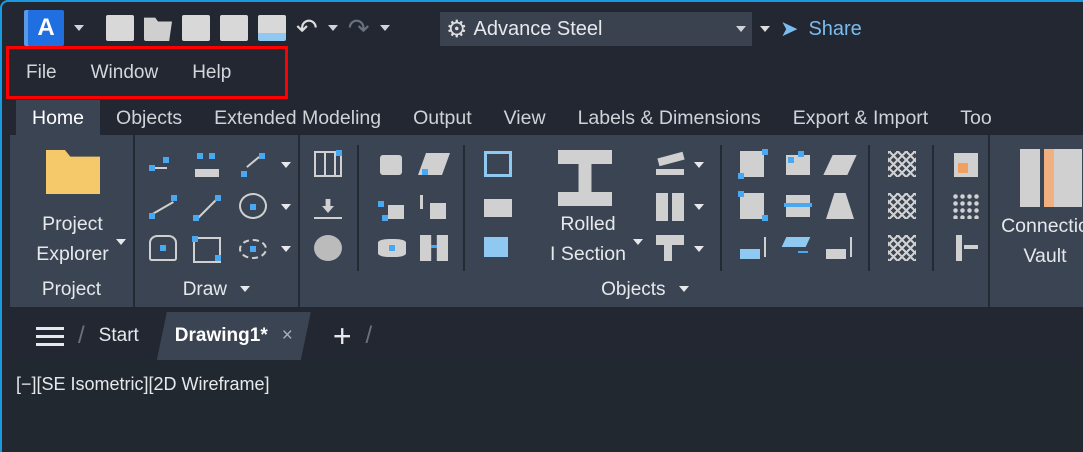 The image size is (1083, 452). I want to click on tab-extended-modeling: Extended Modeling, so click(297, 118).